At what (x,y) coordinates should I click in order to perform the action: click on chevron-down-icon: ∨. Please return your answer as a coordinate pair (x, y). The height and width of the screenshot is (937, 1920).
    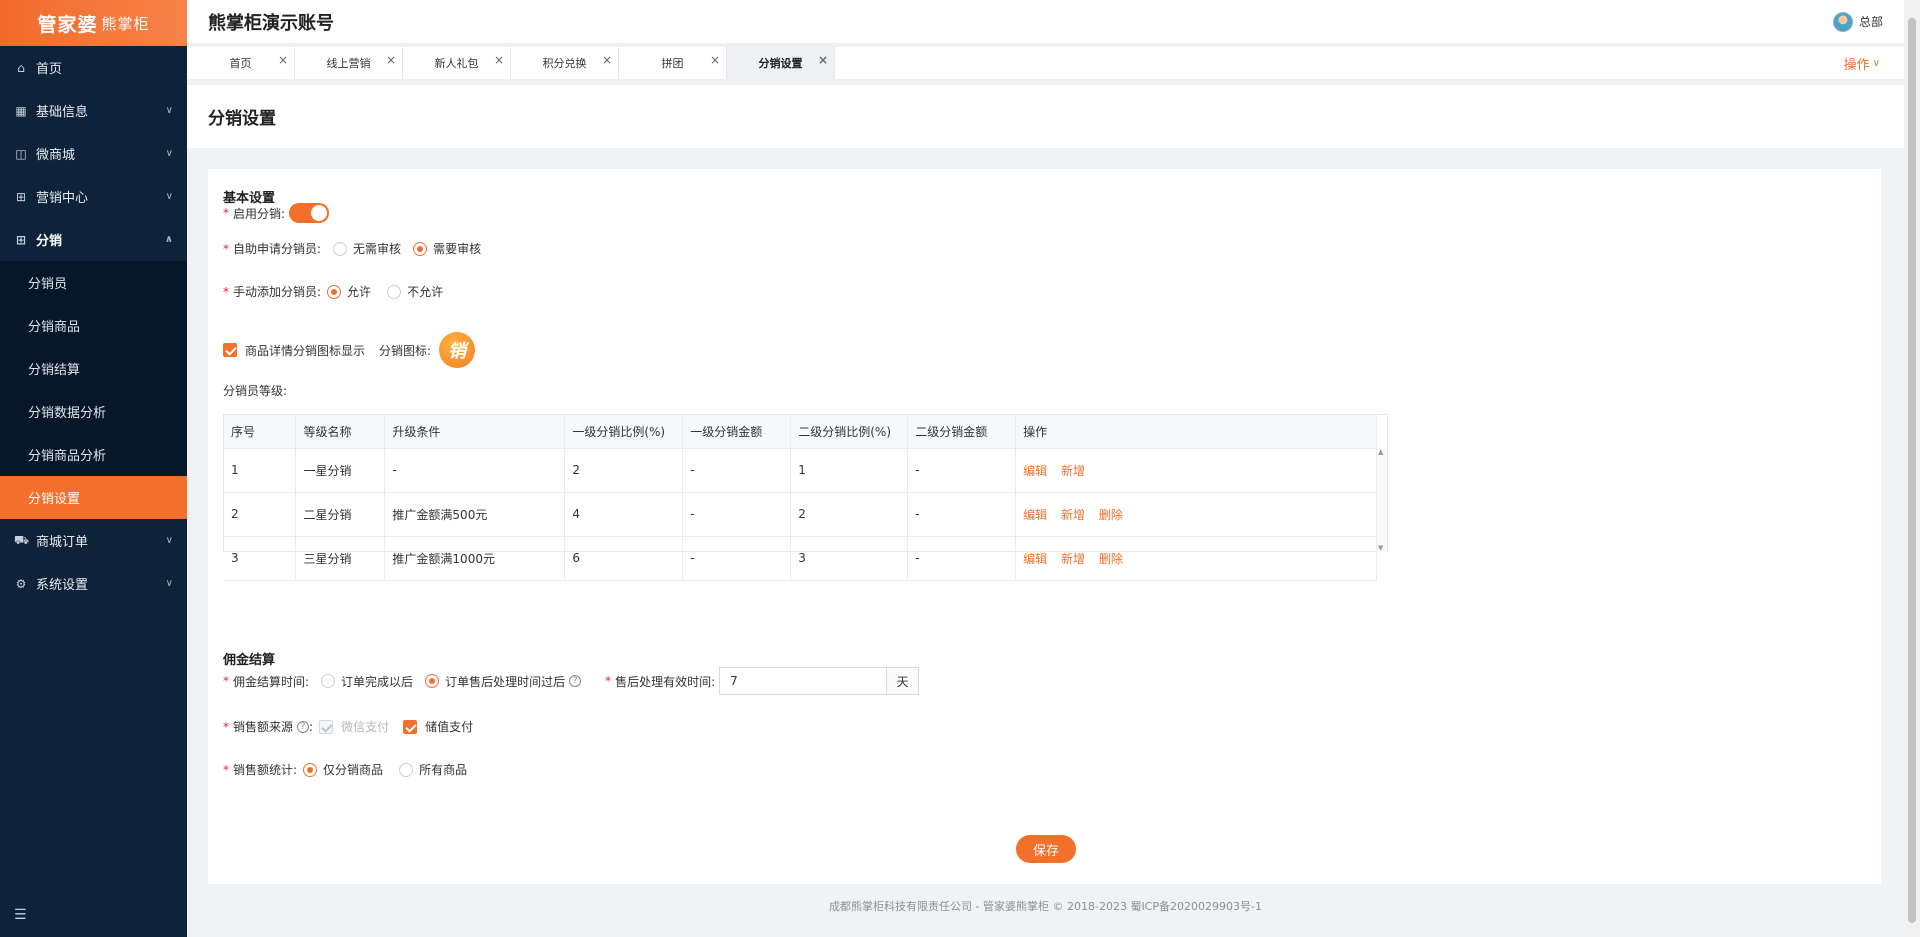
    Looking at the image, I should click on (169, 110).